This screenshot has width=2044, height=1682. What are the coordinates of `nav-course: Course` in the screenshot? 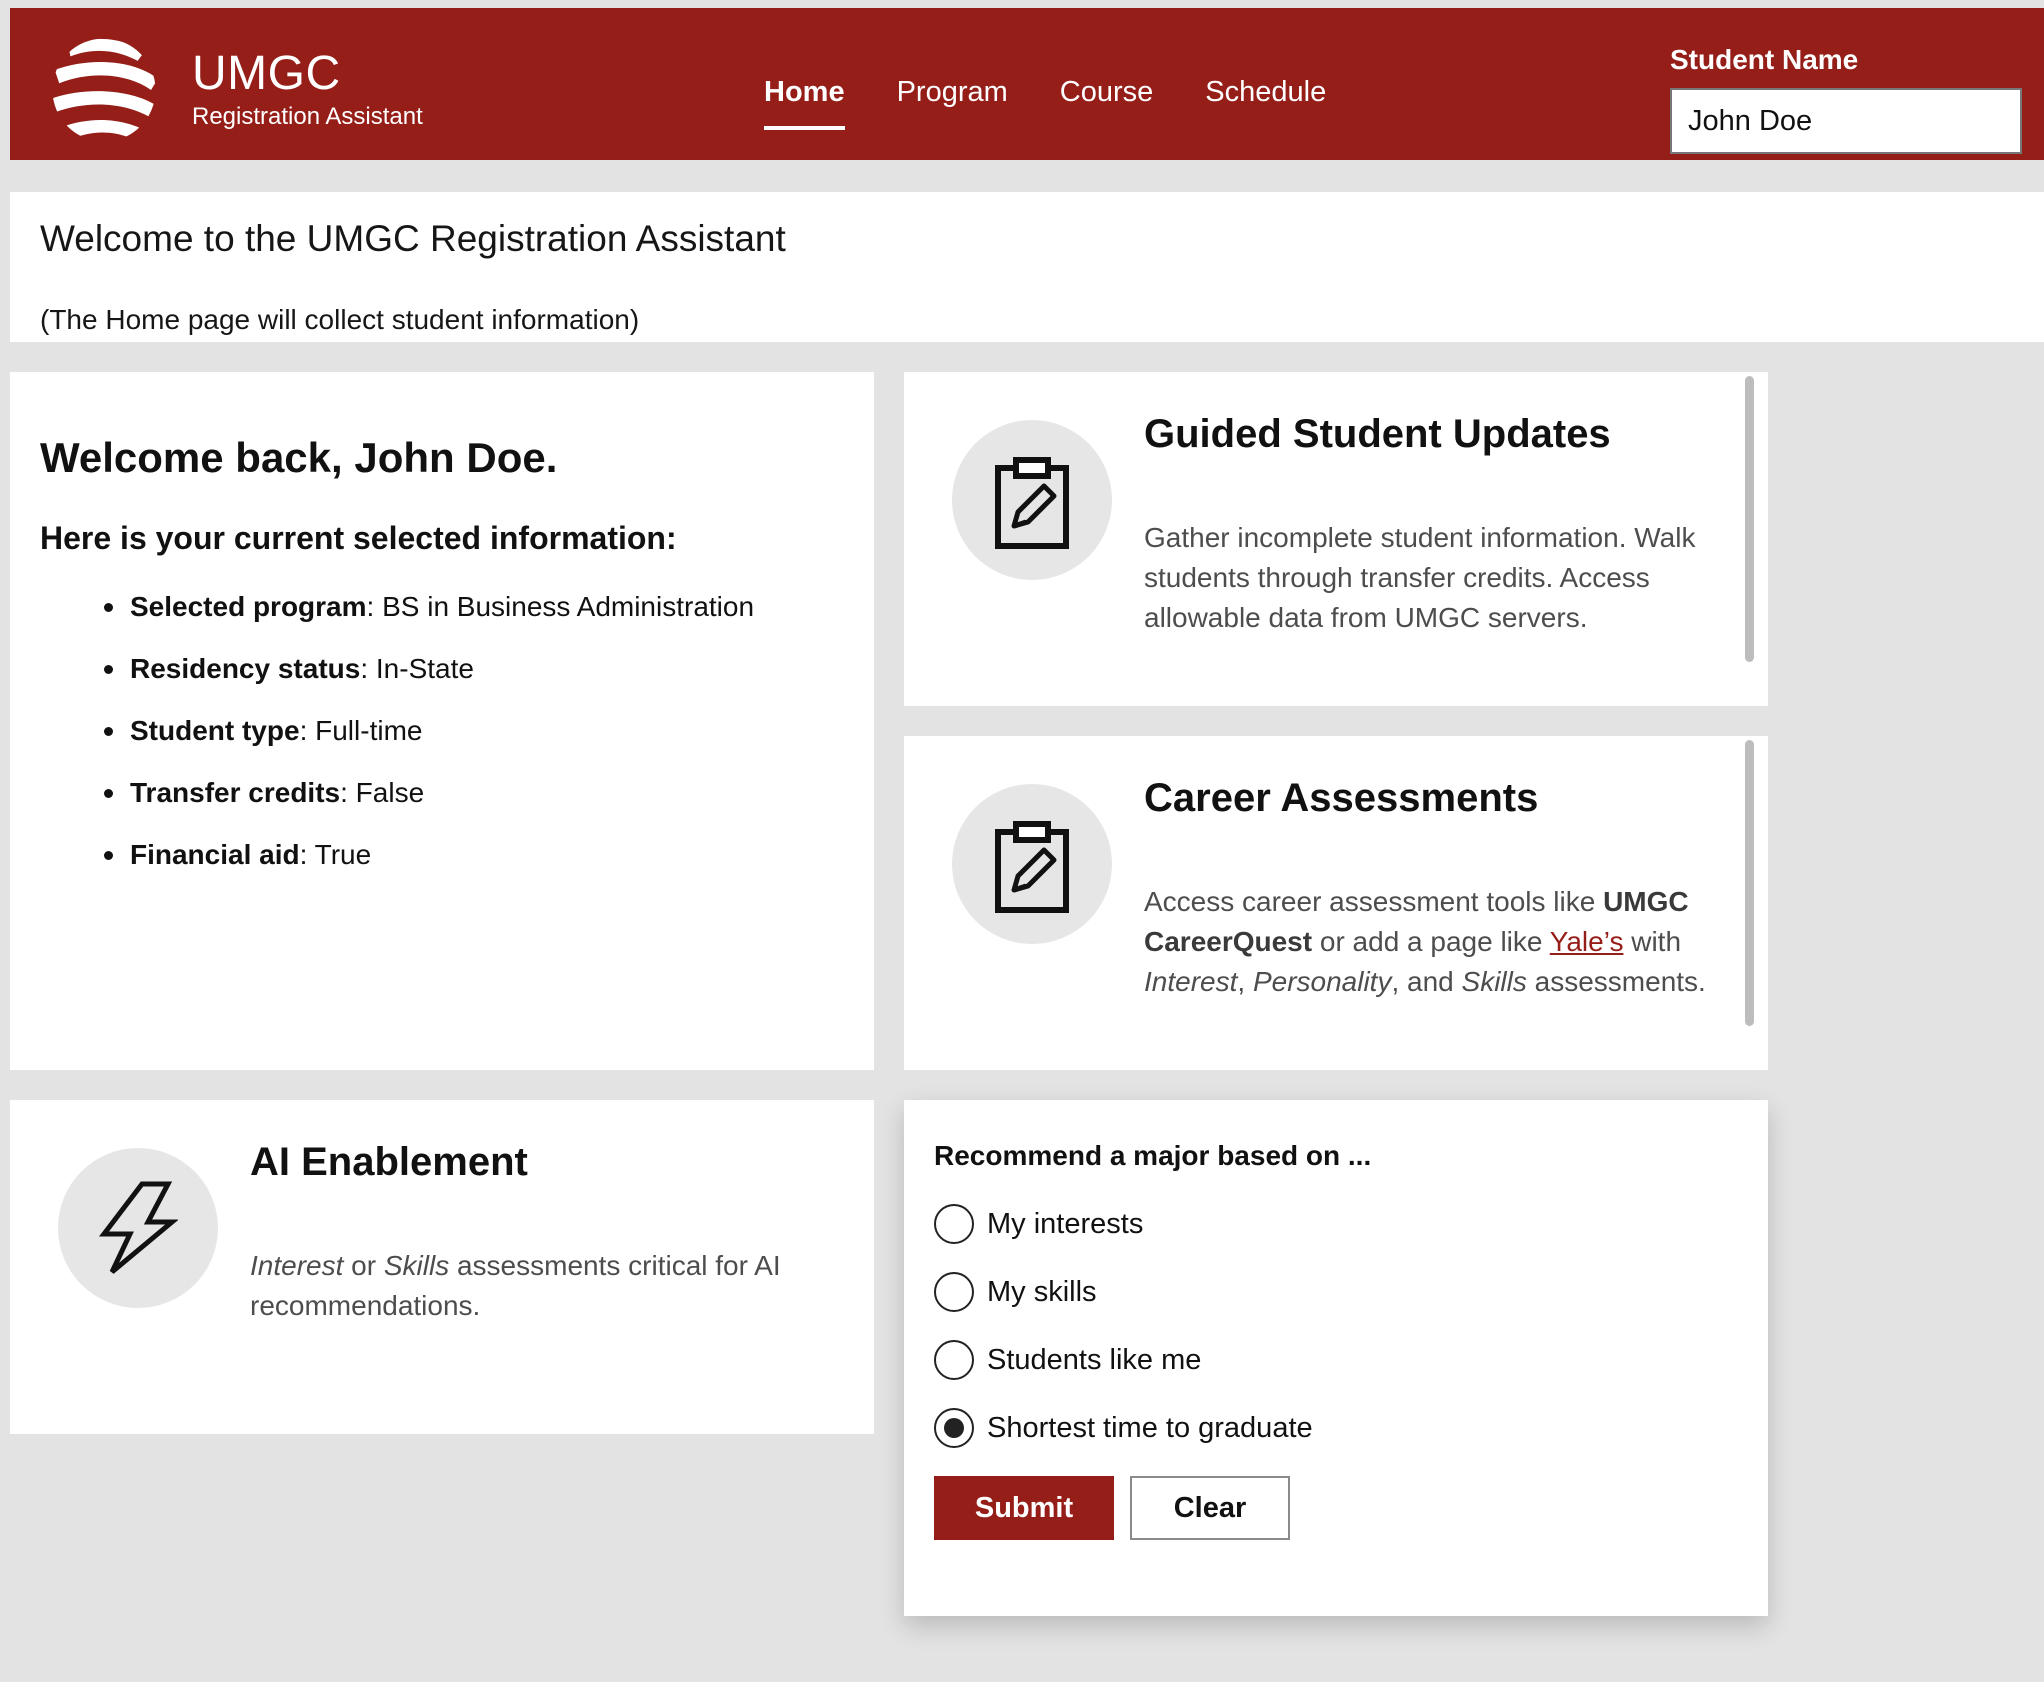 It's located at (1107, 92).